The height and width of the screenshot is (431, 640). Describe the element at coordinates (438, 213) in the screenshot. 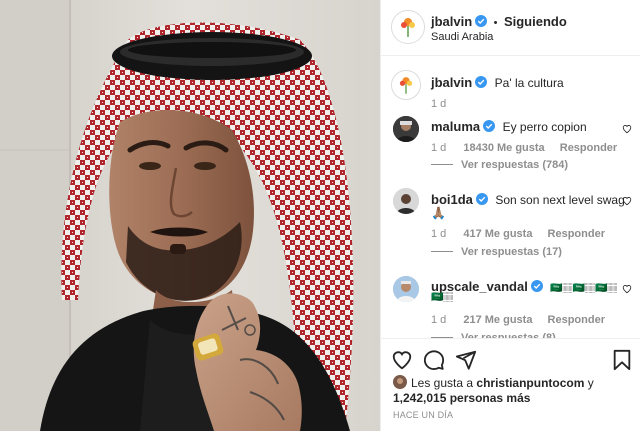

I see `comment-emoji: 🙏🏽` at that location.